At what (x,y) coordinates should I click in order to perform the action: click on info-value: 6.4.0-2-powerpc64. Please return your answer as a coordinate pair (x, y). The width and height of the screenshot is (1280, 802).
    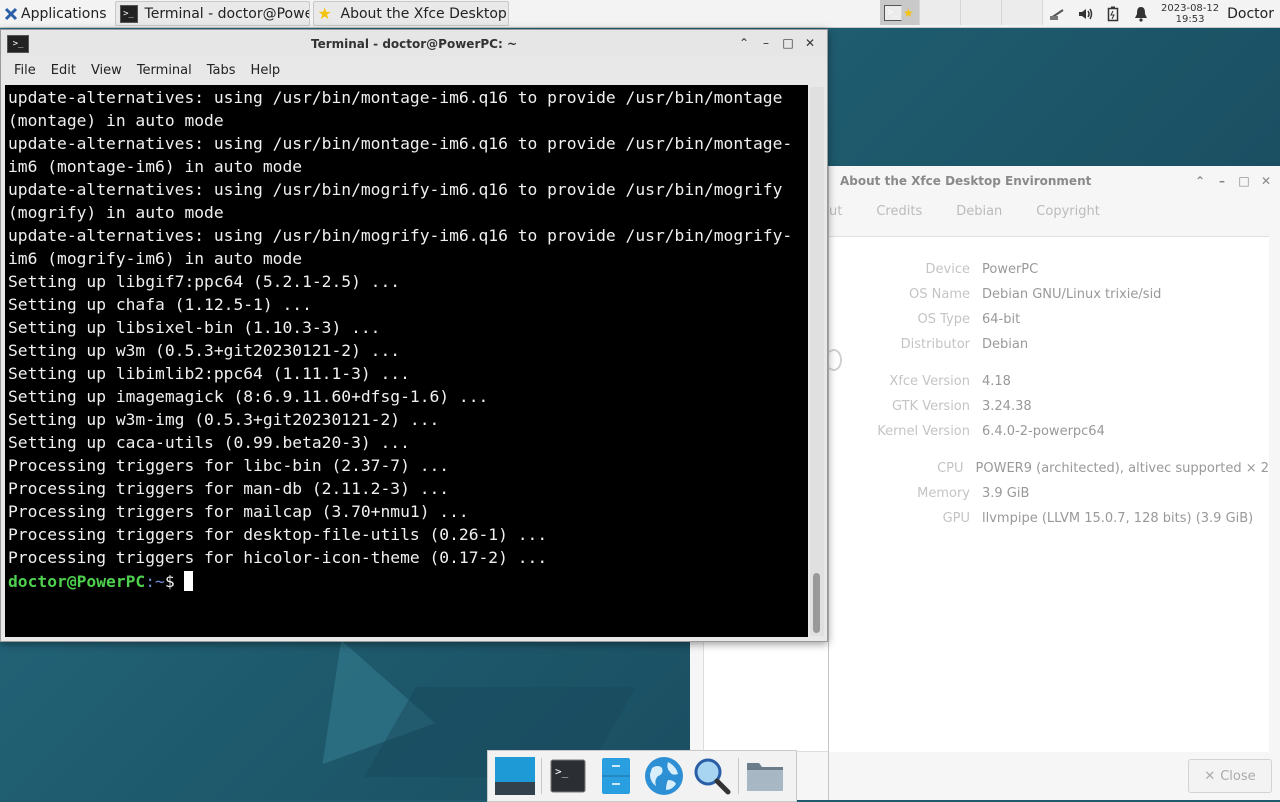
    Looking at the image, I should click on (1043, 431).